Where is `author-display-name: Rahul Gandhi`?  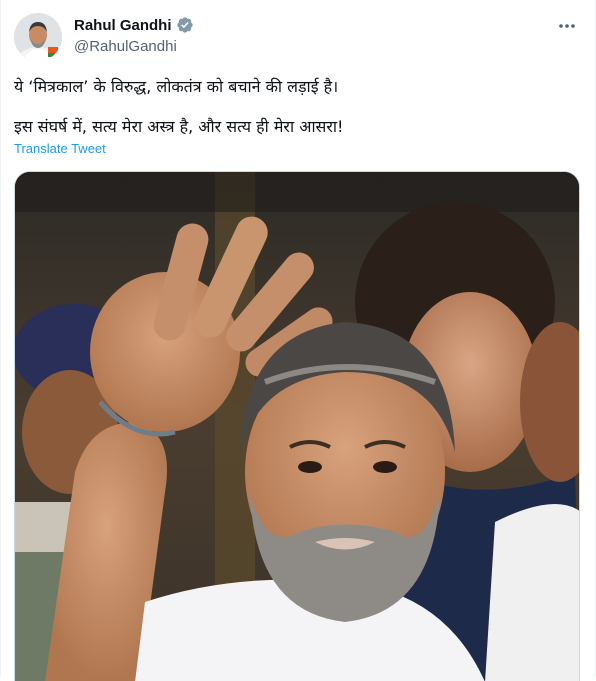
author-display-name: Rahul Gandhi is located at coordinates (123, 25).